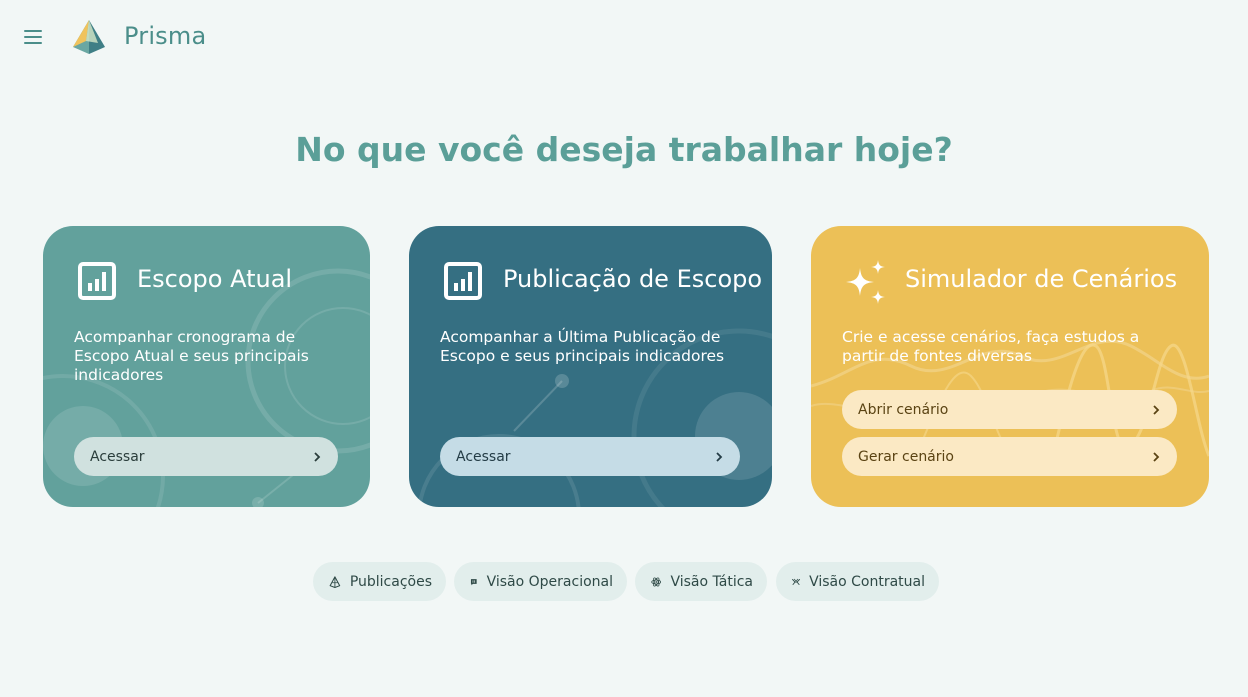  Describe the element at coordinates (473, 581) in the screenshot. I see `chat-flag-icon` at that location.